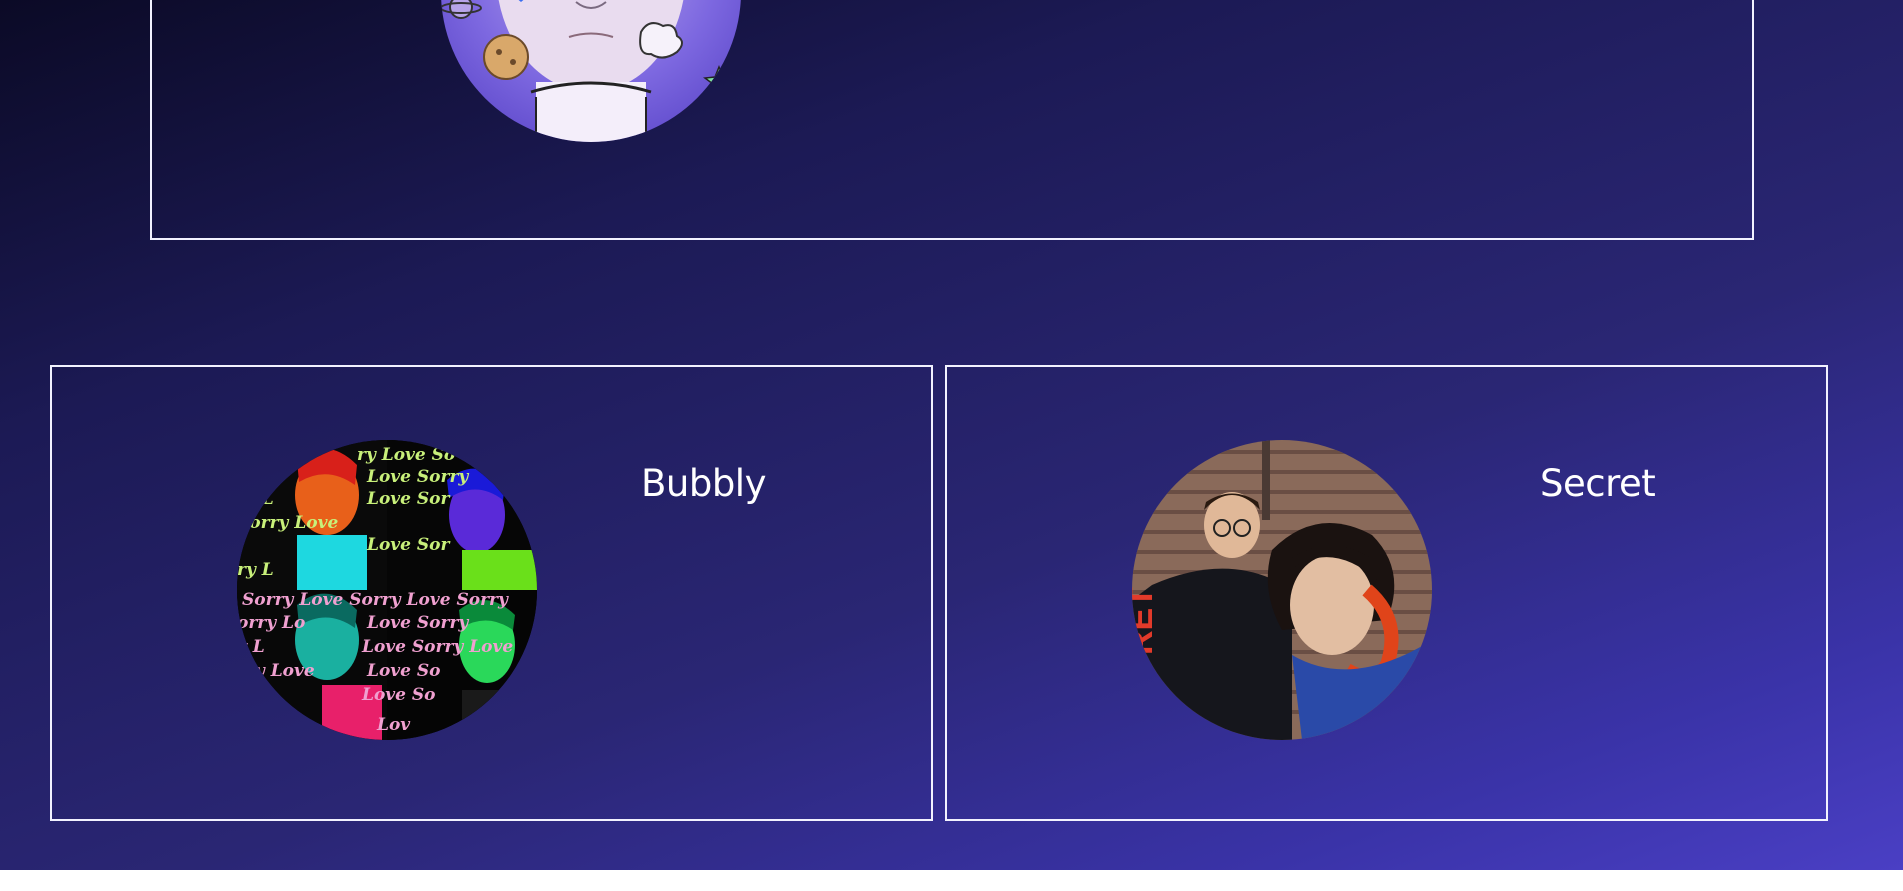  Describe the element at coordinates (437, 647) in the screenshot. I see `svg-text: Love Sorry Love` at that location.